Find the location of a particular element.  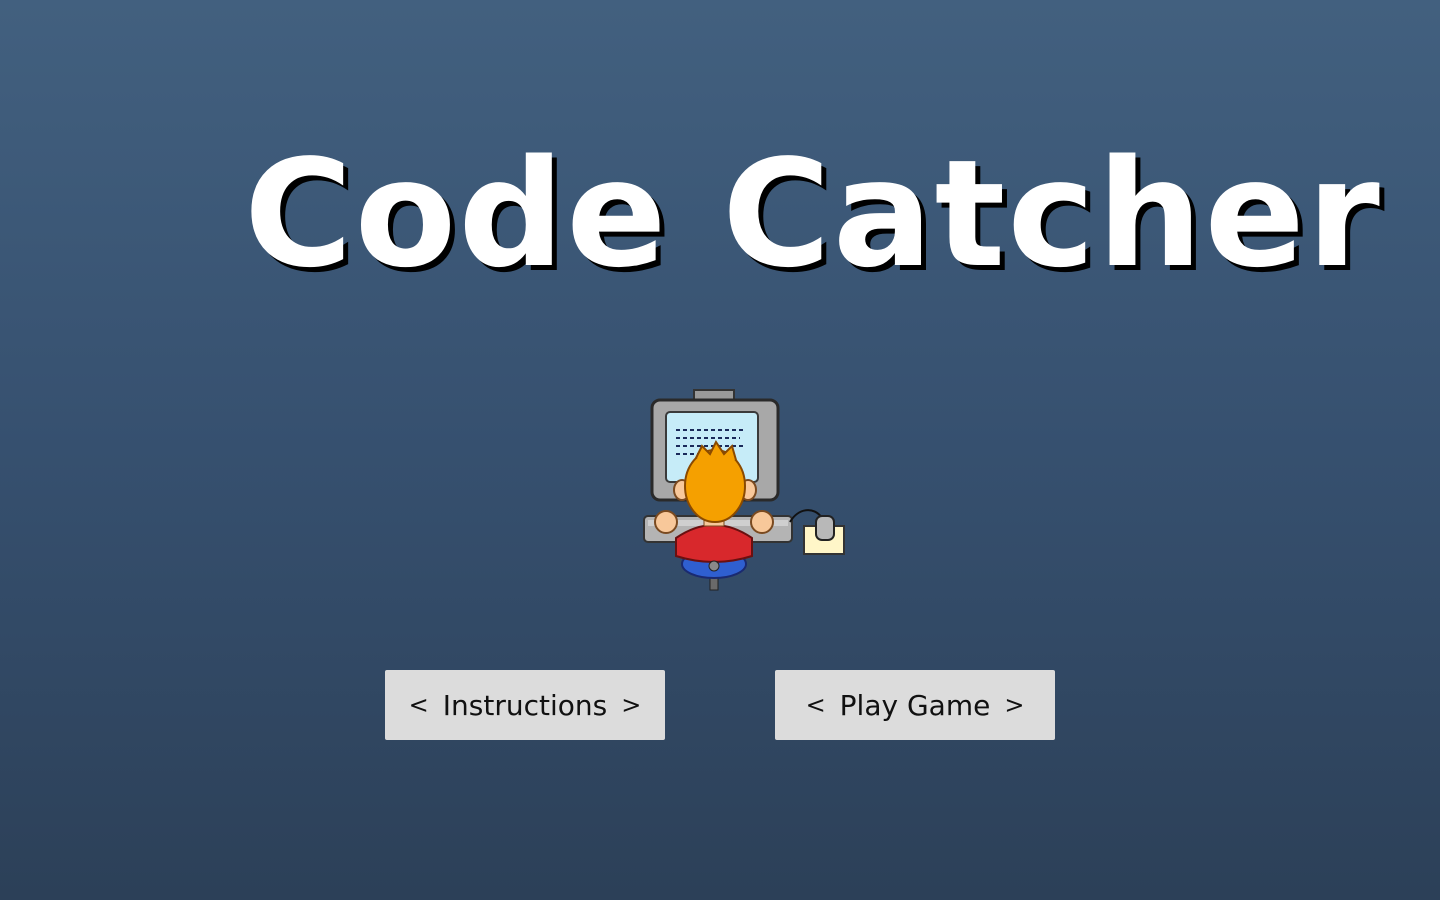

programmer-at-computer-icon is located at coordinates (745, 491).